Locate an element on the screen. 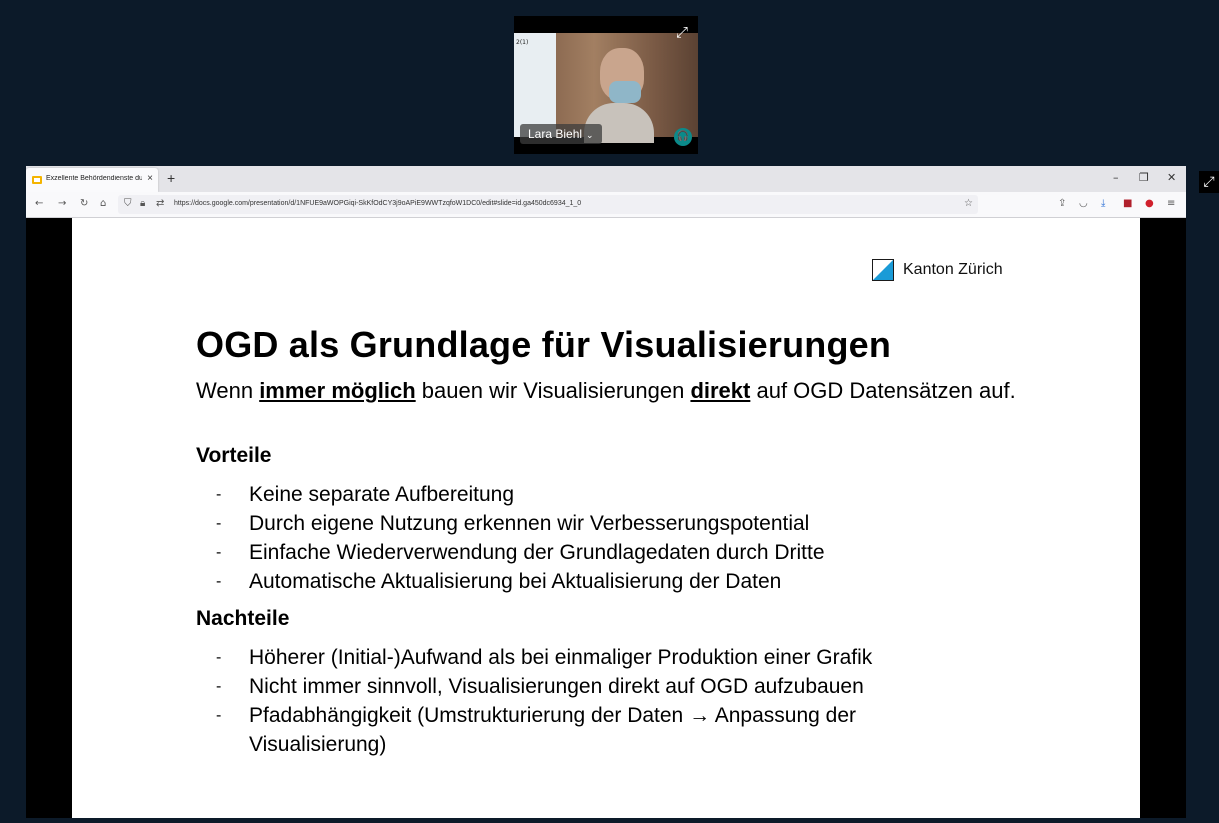 This screenshot has height=823, width=1219. participant-name: Lara Biehl is located at coordinates (555, 134).